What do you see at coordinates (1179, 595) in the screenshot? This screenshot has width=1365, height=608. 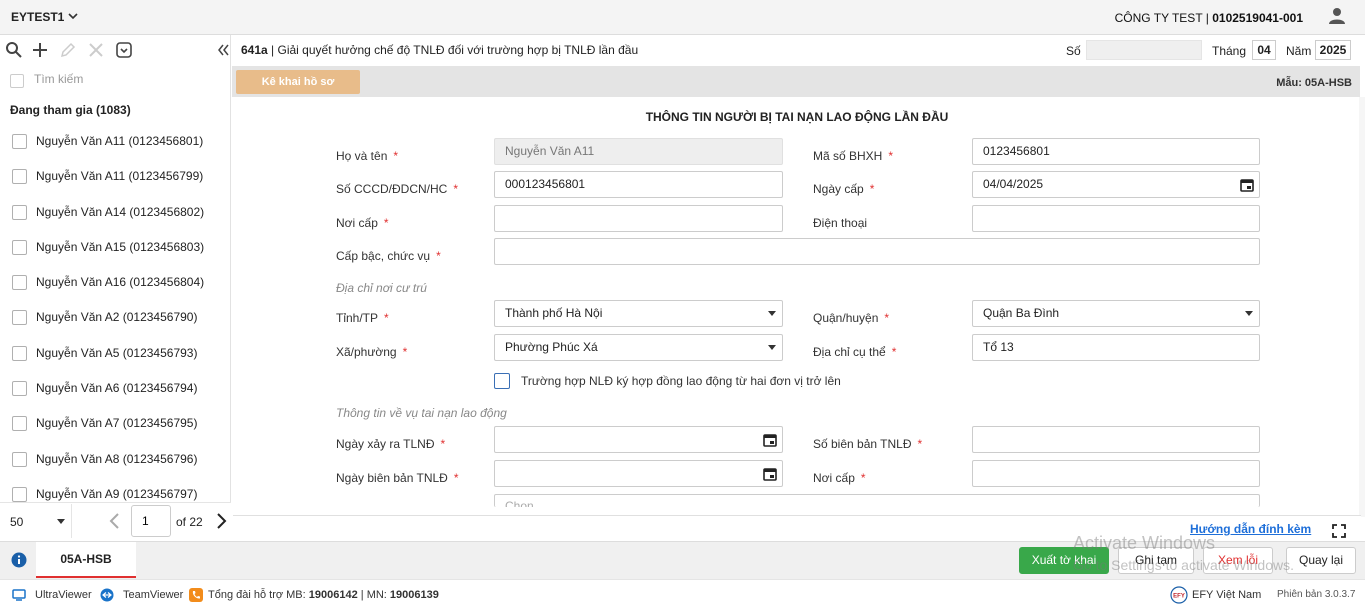 I see `efy-logo-icon: EFY` at bounding box center [1179, 595].